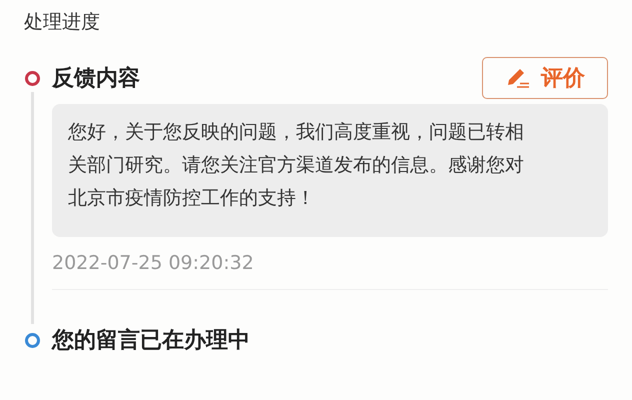  What do you see at coordinates (518, 78) in the screenshot?
I see `pencil-icon` at bounding box center [518, 78].